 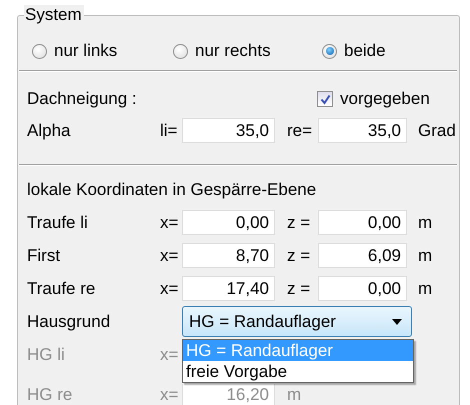 I want to click on caret-icon, so click(x=397, y=321).